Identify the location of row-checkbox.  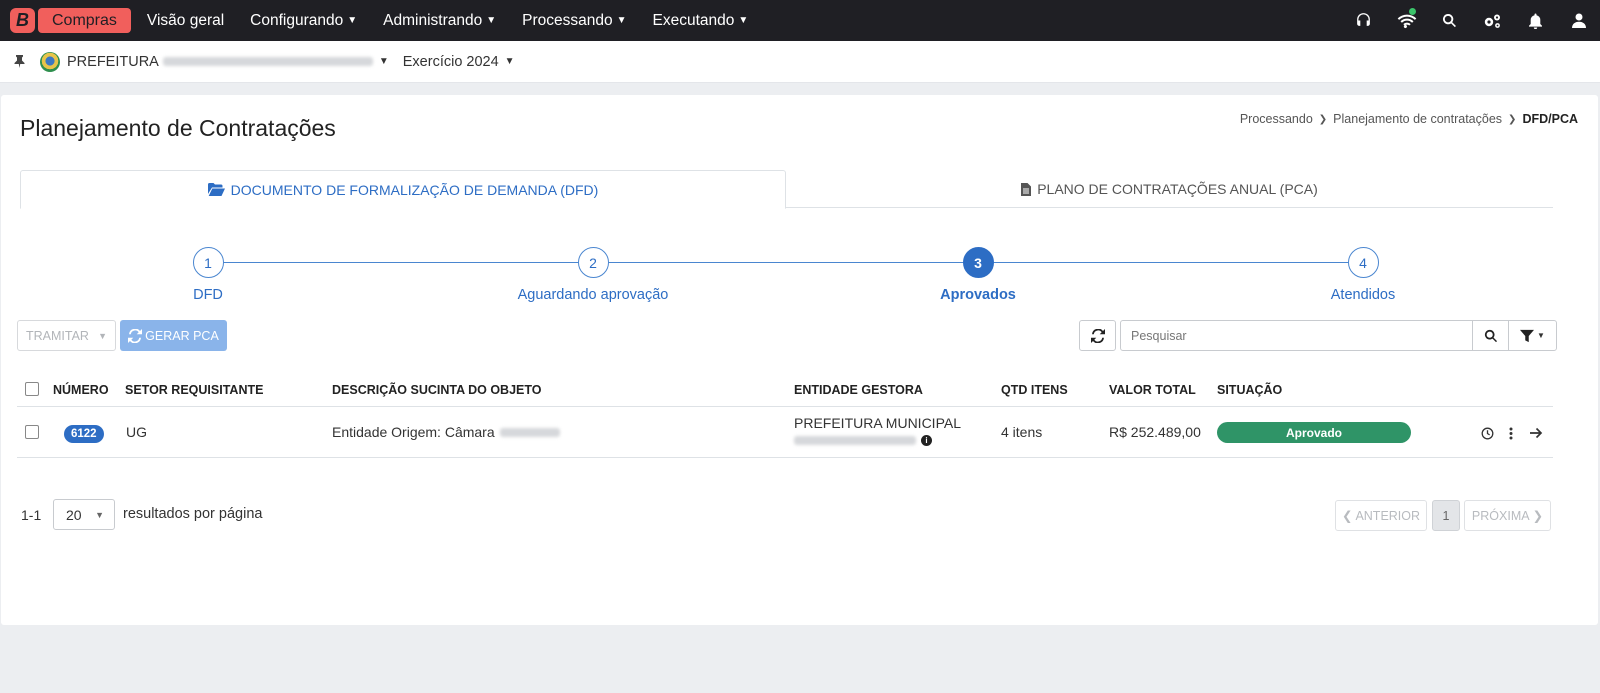
(32, 432).